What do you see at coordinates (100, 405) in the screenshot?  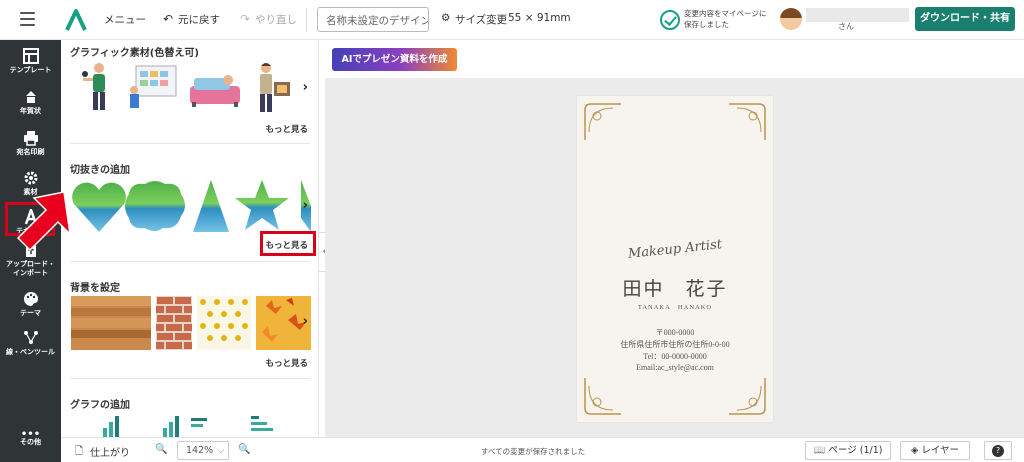 I see `graph-section-title: グラフの追加` at bounding box center [100, 405].